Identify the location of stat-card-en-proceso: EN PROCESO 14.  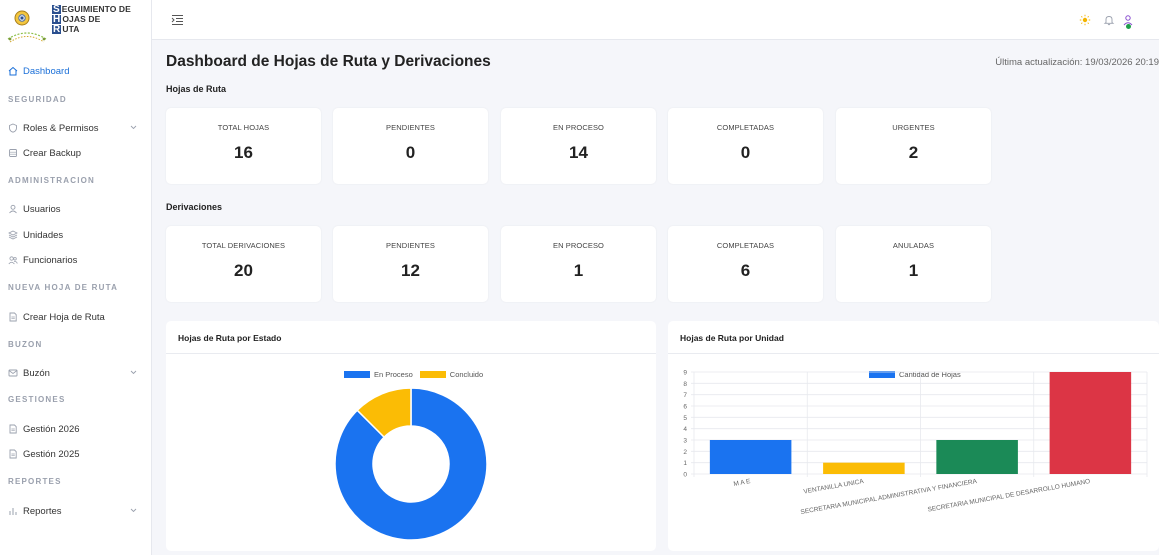
(578, 146).